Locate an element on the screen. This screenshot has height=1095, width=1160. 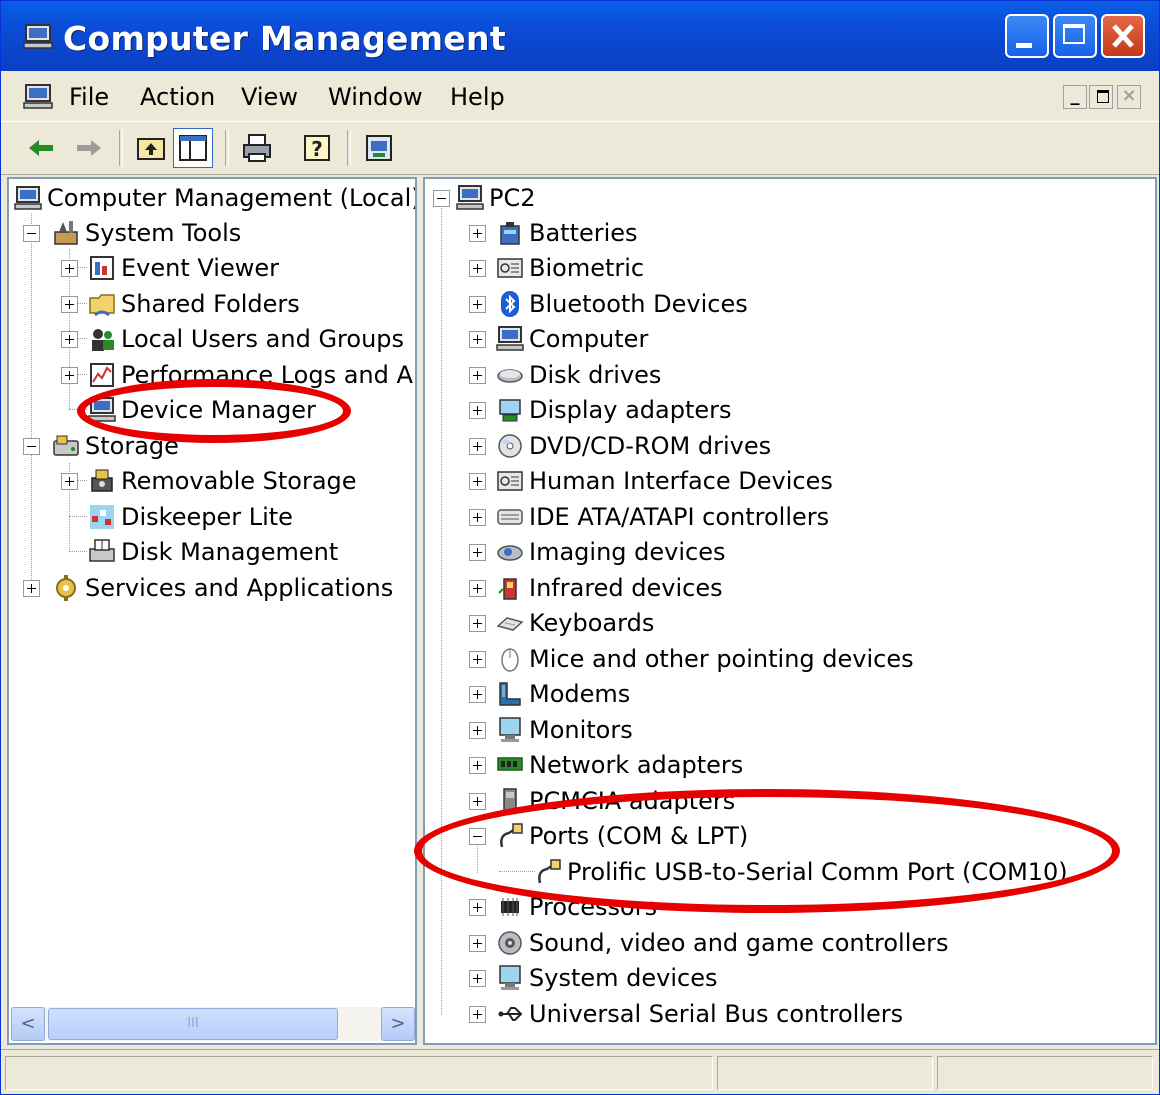
tree-item-label: Universal Serial Bus controllers is located at coordinates (716, 1014).